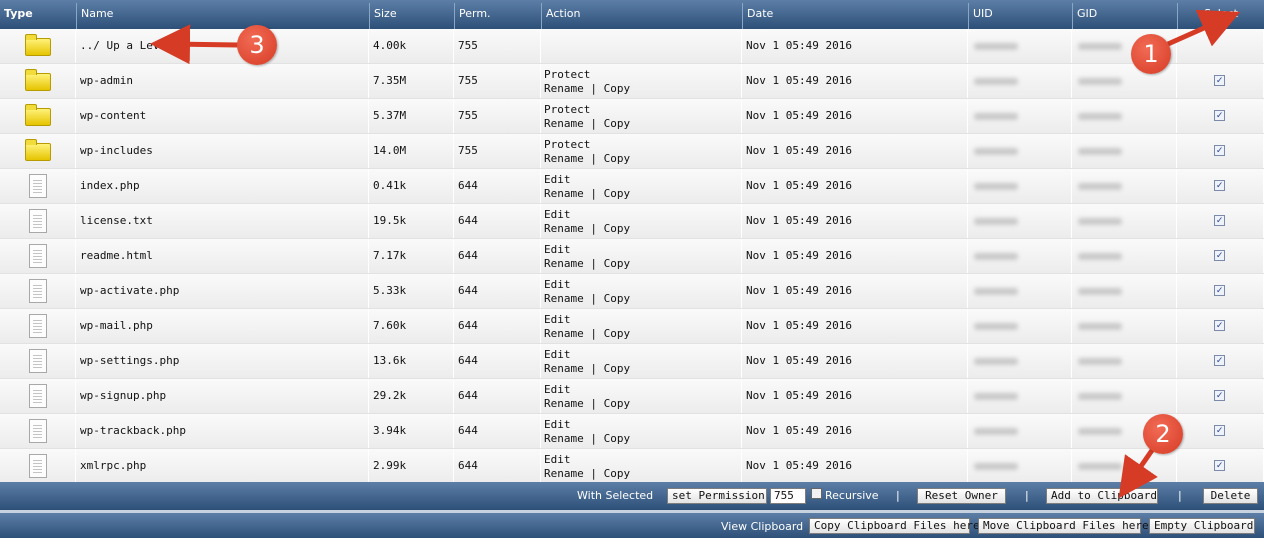 The height and width of the screenshot is (538, 1264). Describe the element at coordinates (855, 16) in the screenshot. I see `column-date: Date` at that location.